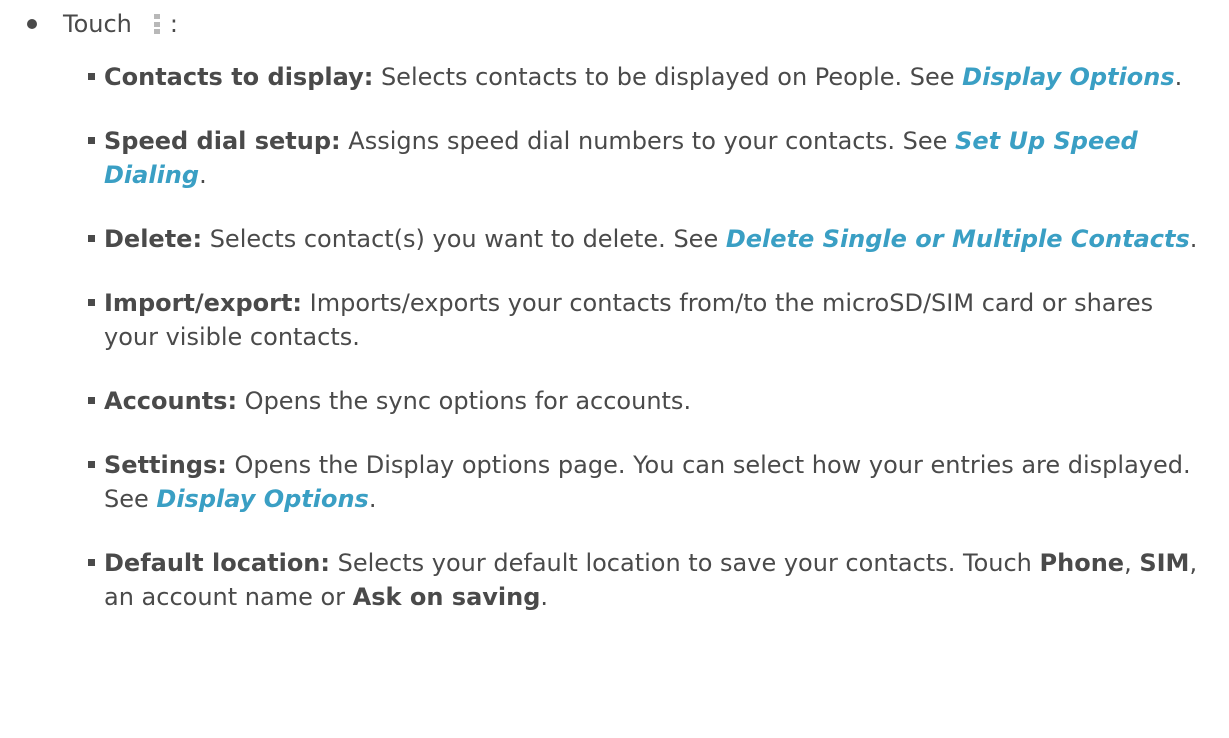 Image resolution: width=1229 pixels, height=738 pixels. I want to click on sim-option: SIM, so click(1164, 563).